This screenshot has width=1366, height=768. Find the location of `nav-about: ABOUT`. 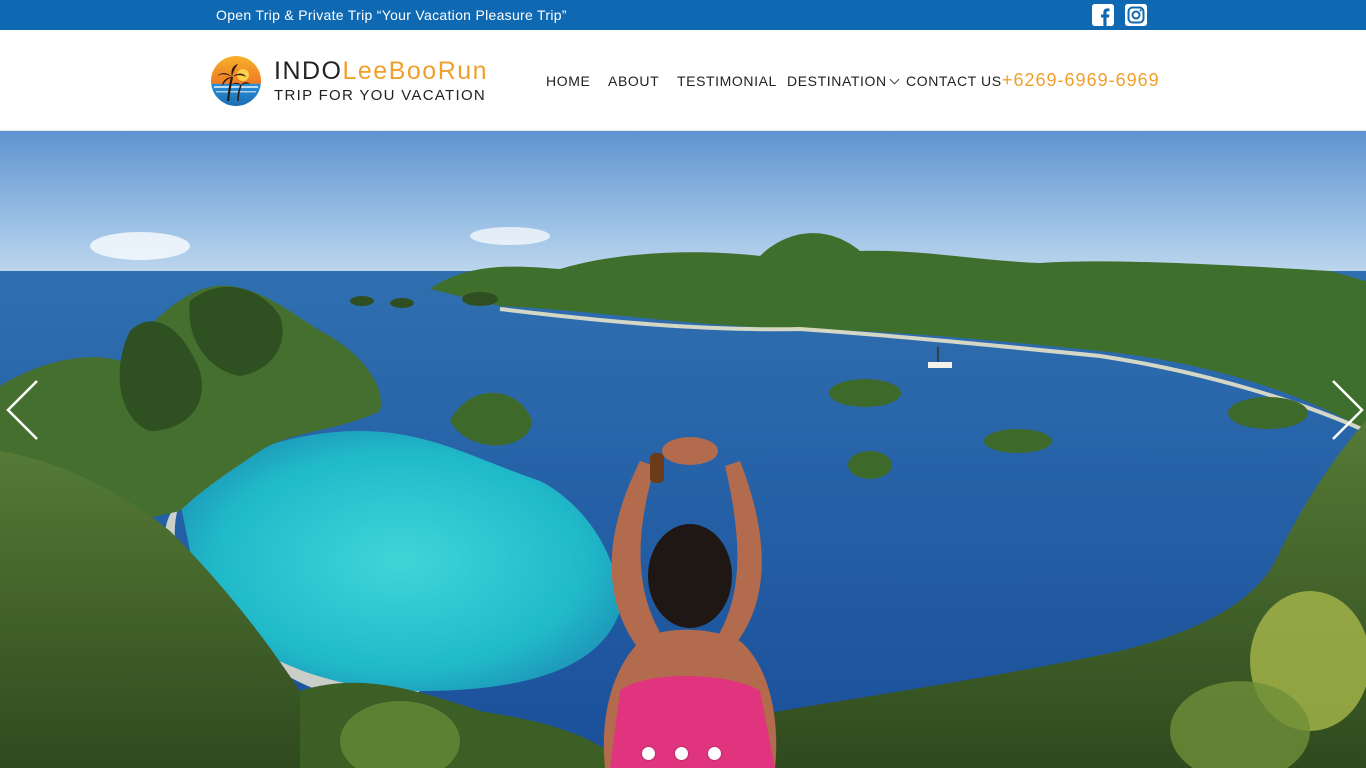

nav-about: ABOUT is located at coordinates (633, 81).